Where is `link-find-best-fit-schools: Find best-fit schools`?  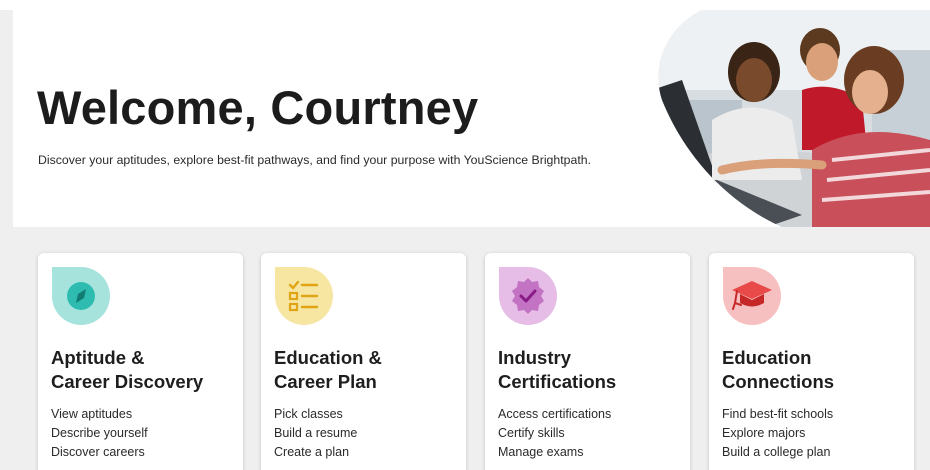
link-find-best-fit-schools: Find best-fit schools is located at coordinates (777, 414).